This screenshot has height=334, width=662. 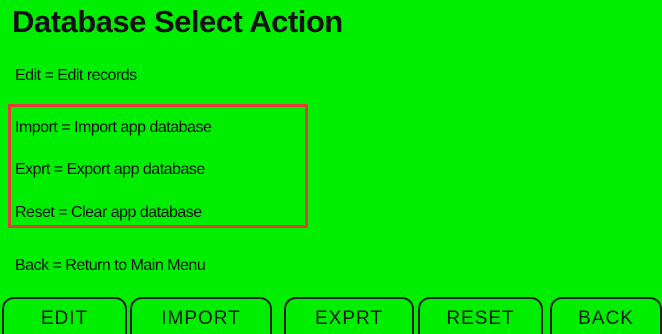 I want to click on help-line-import: Import = Import app database, so click(x=113, y=127).